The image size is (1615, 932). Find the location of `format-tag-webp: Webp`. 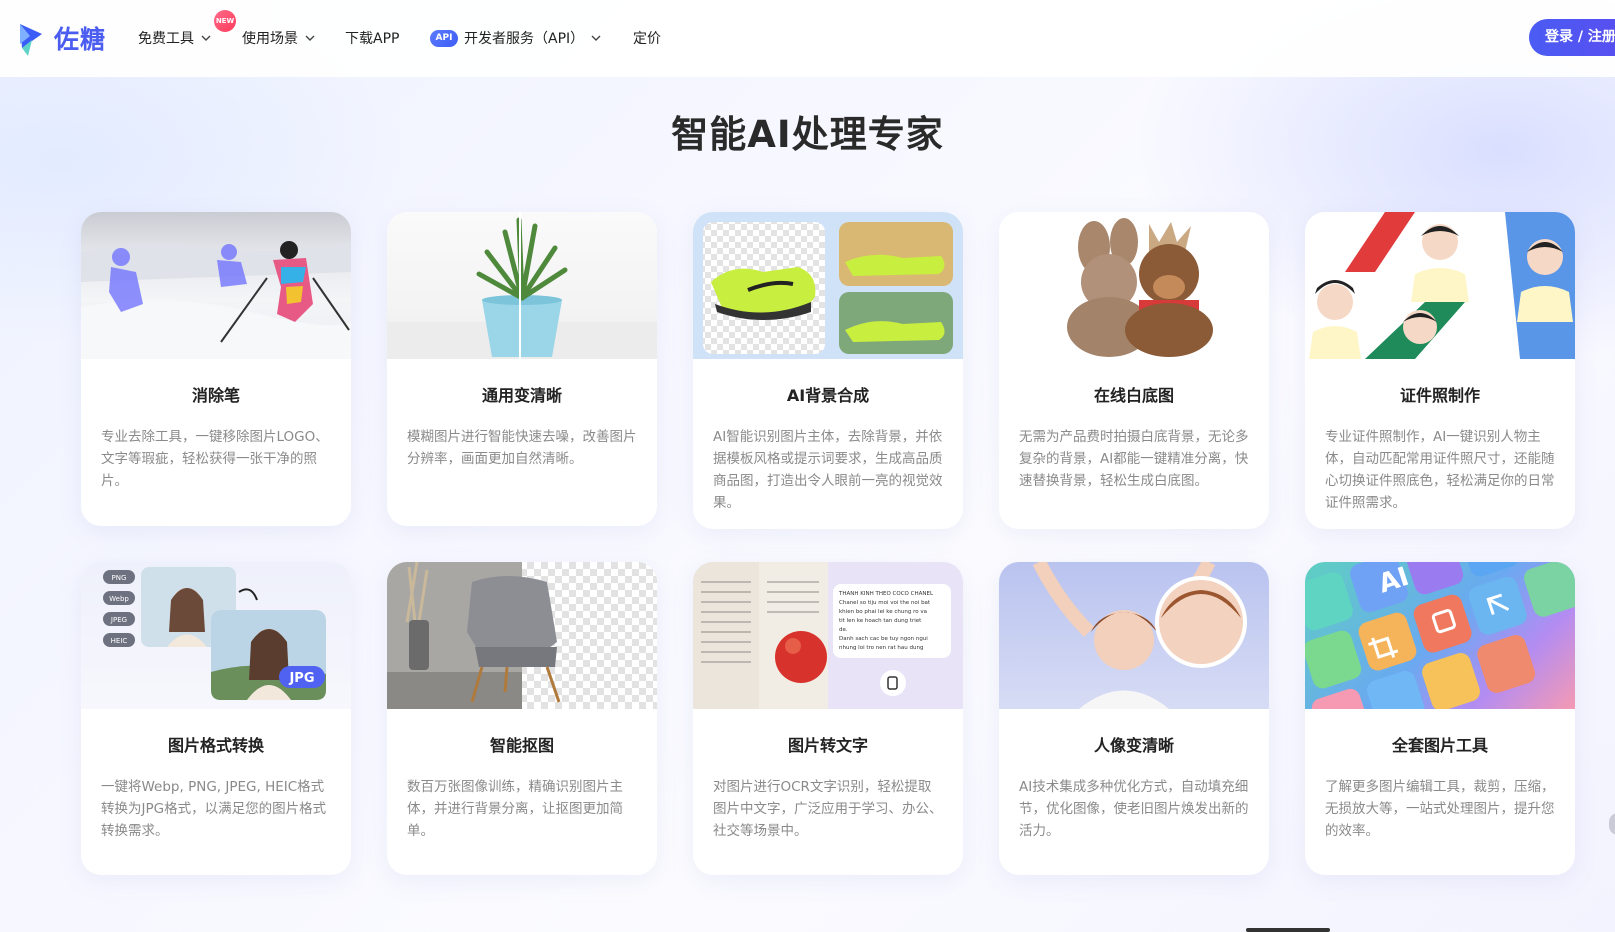

format-tag-webp: Webp is located at coordinates (119, 599).